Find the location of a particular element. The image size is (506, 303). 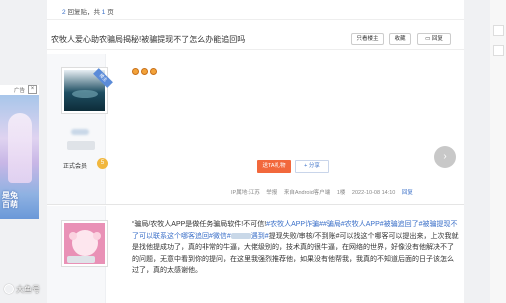

post-content is located at coordinates (145, 72).